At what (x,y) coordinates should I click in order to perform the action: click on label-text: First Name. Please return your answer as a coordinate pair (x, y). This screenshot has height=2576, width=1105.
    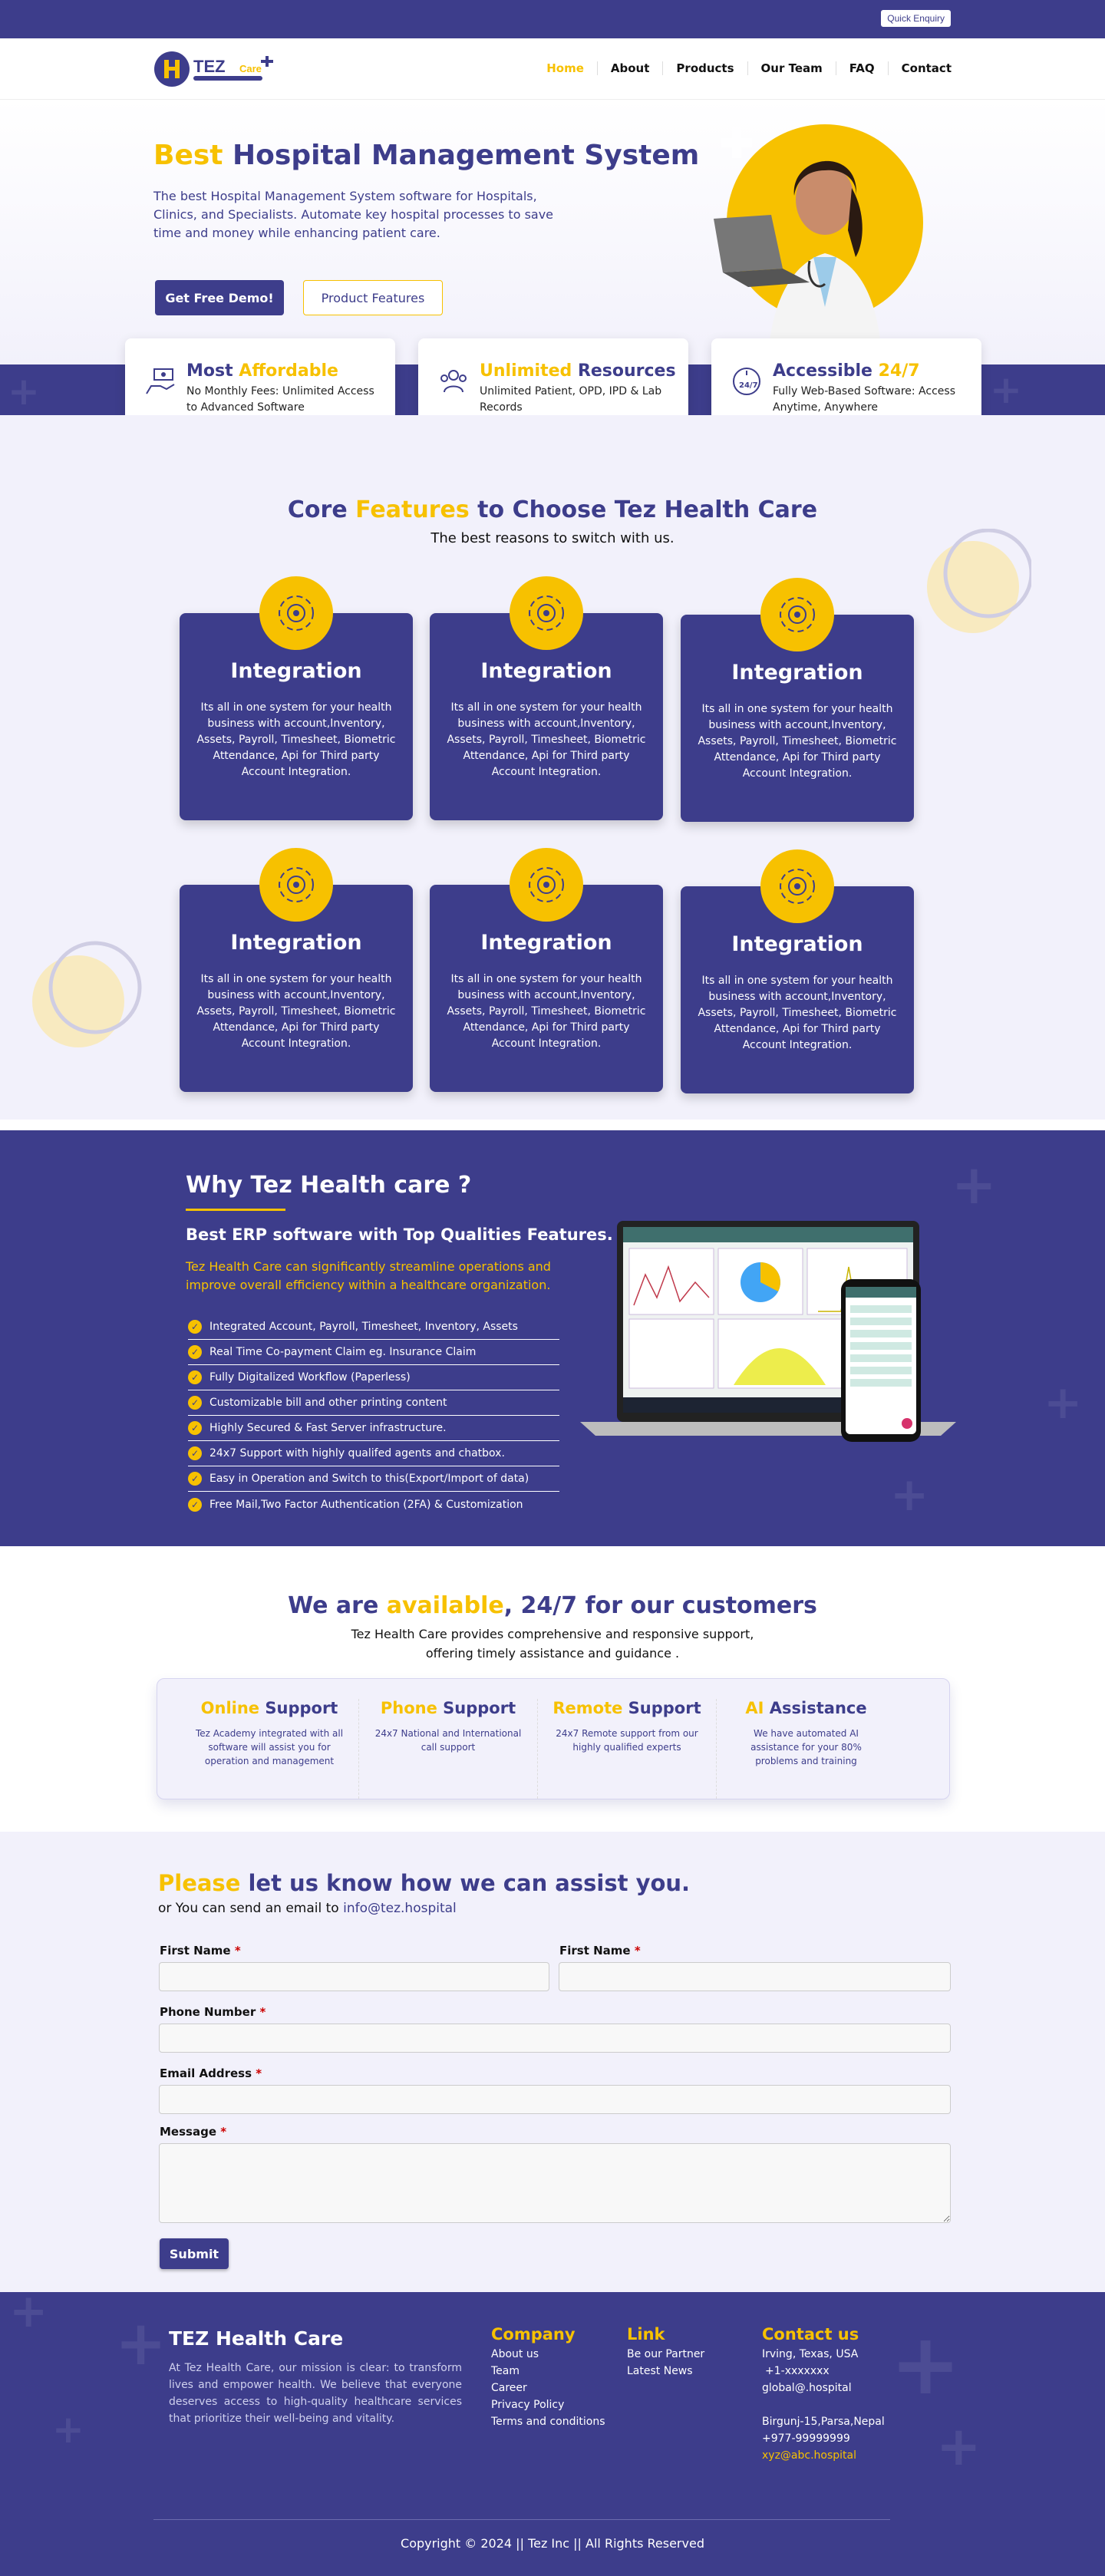
    Looking at the image, I should click on (595, 1951).